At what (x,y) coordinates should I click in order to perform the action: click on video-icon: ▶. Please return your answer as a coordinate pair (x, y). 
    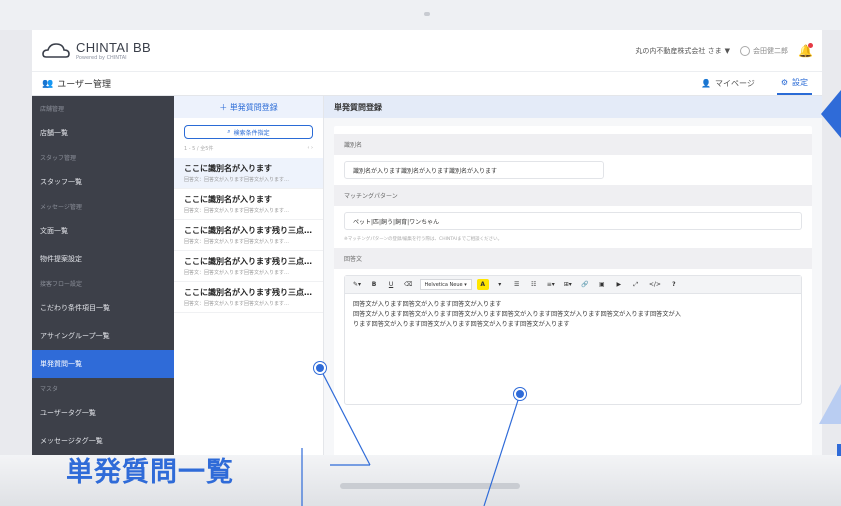
    Looking at the image, I should click on (619, 284).